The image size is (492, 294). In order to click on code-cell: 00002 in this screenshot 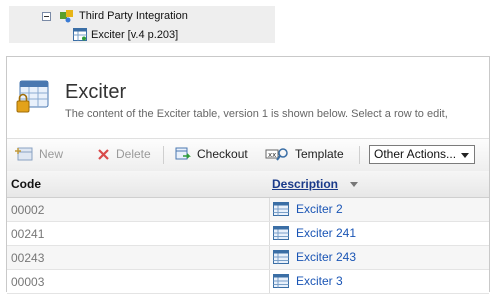, I will do `click(28, 210)`.